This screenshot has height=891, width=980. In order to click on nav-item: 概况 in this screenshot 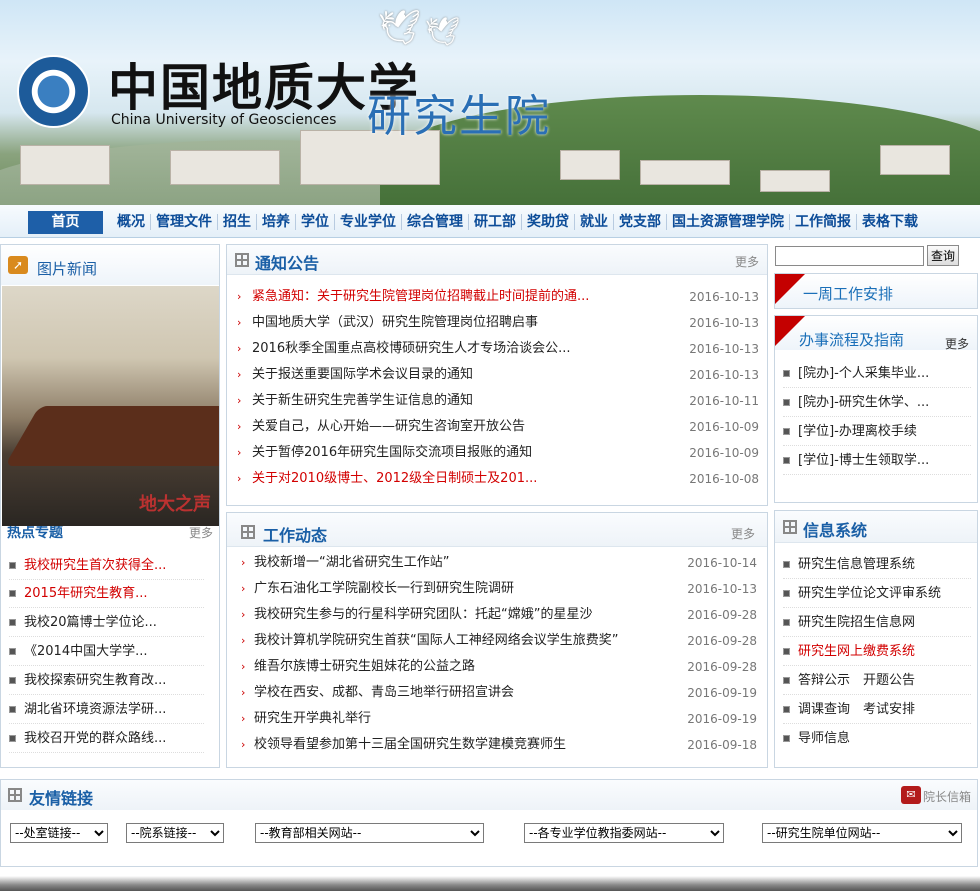, I will do `click(131, 222)`.